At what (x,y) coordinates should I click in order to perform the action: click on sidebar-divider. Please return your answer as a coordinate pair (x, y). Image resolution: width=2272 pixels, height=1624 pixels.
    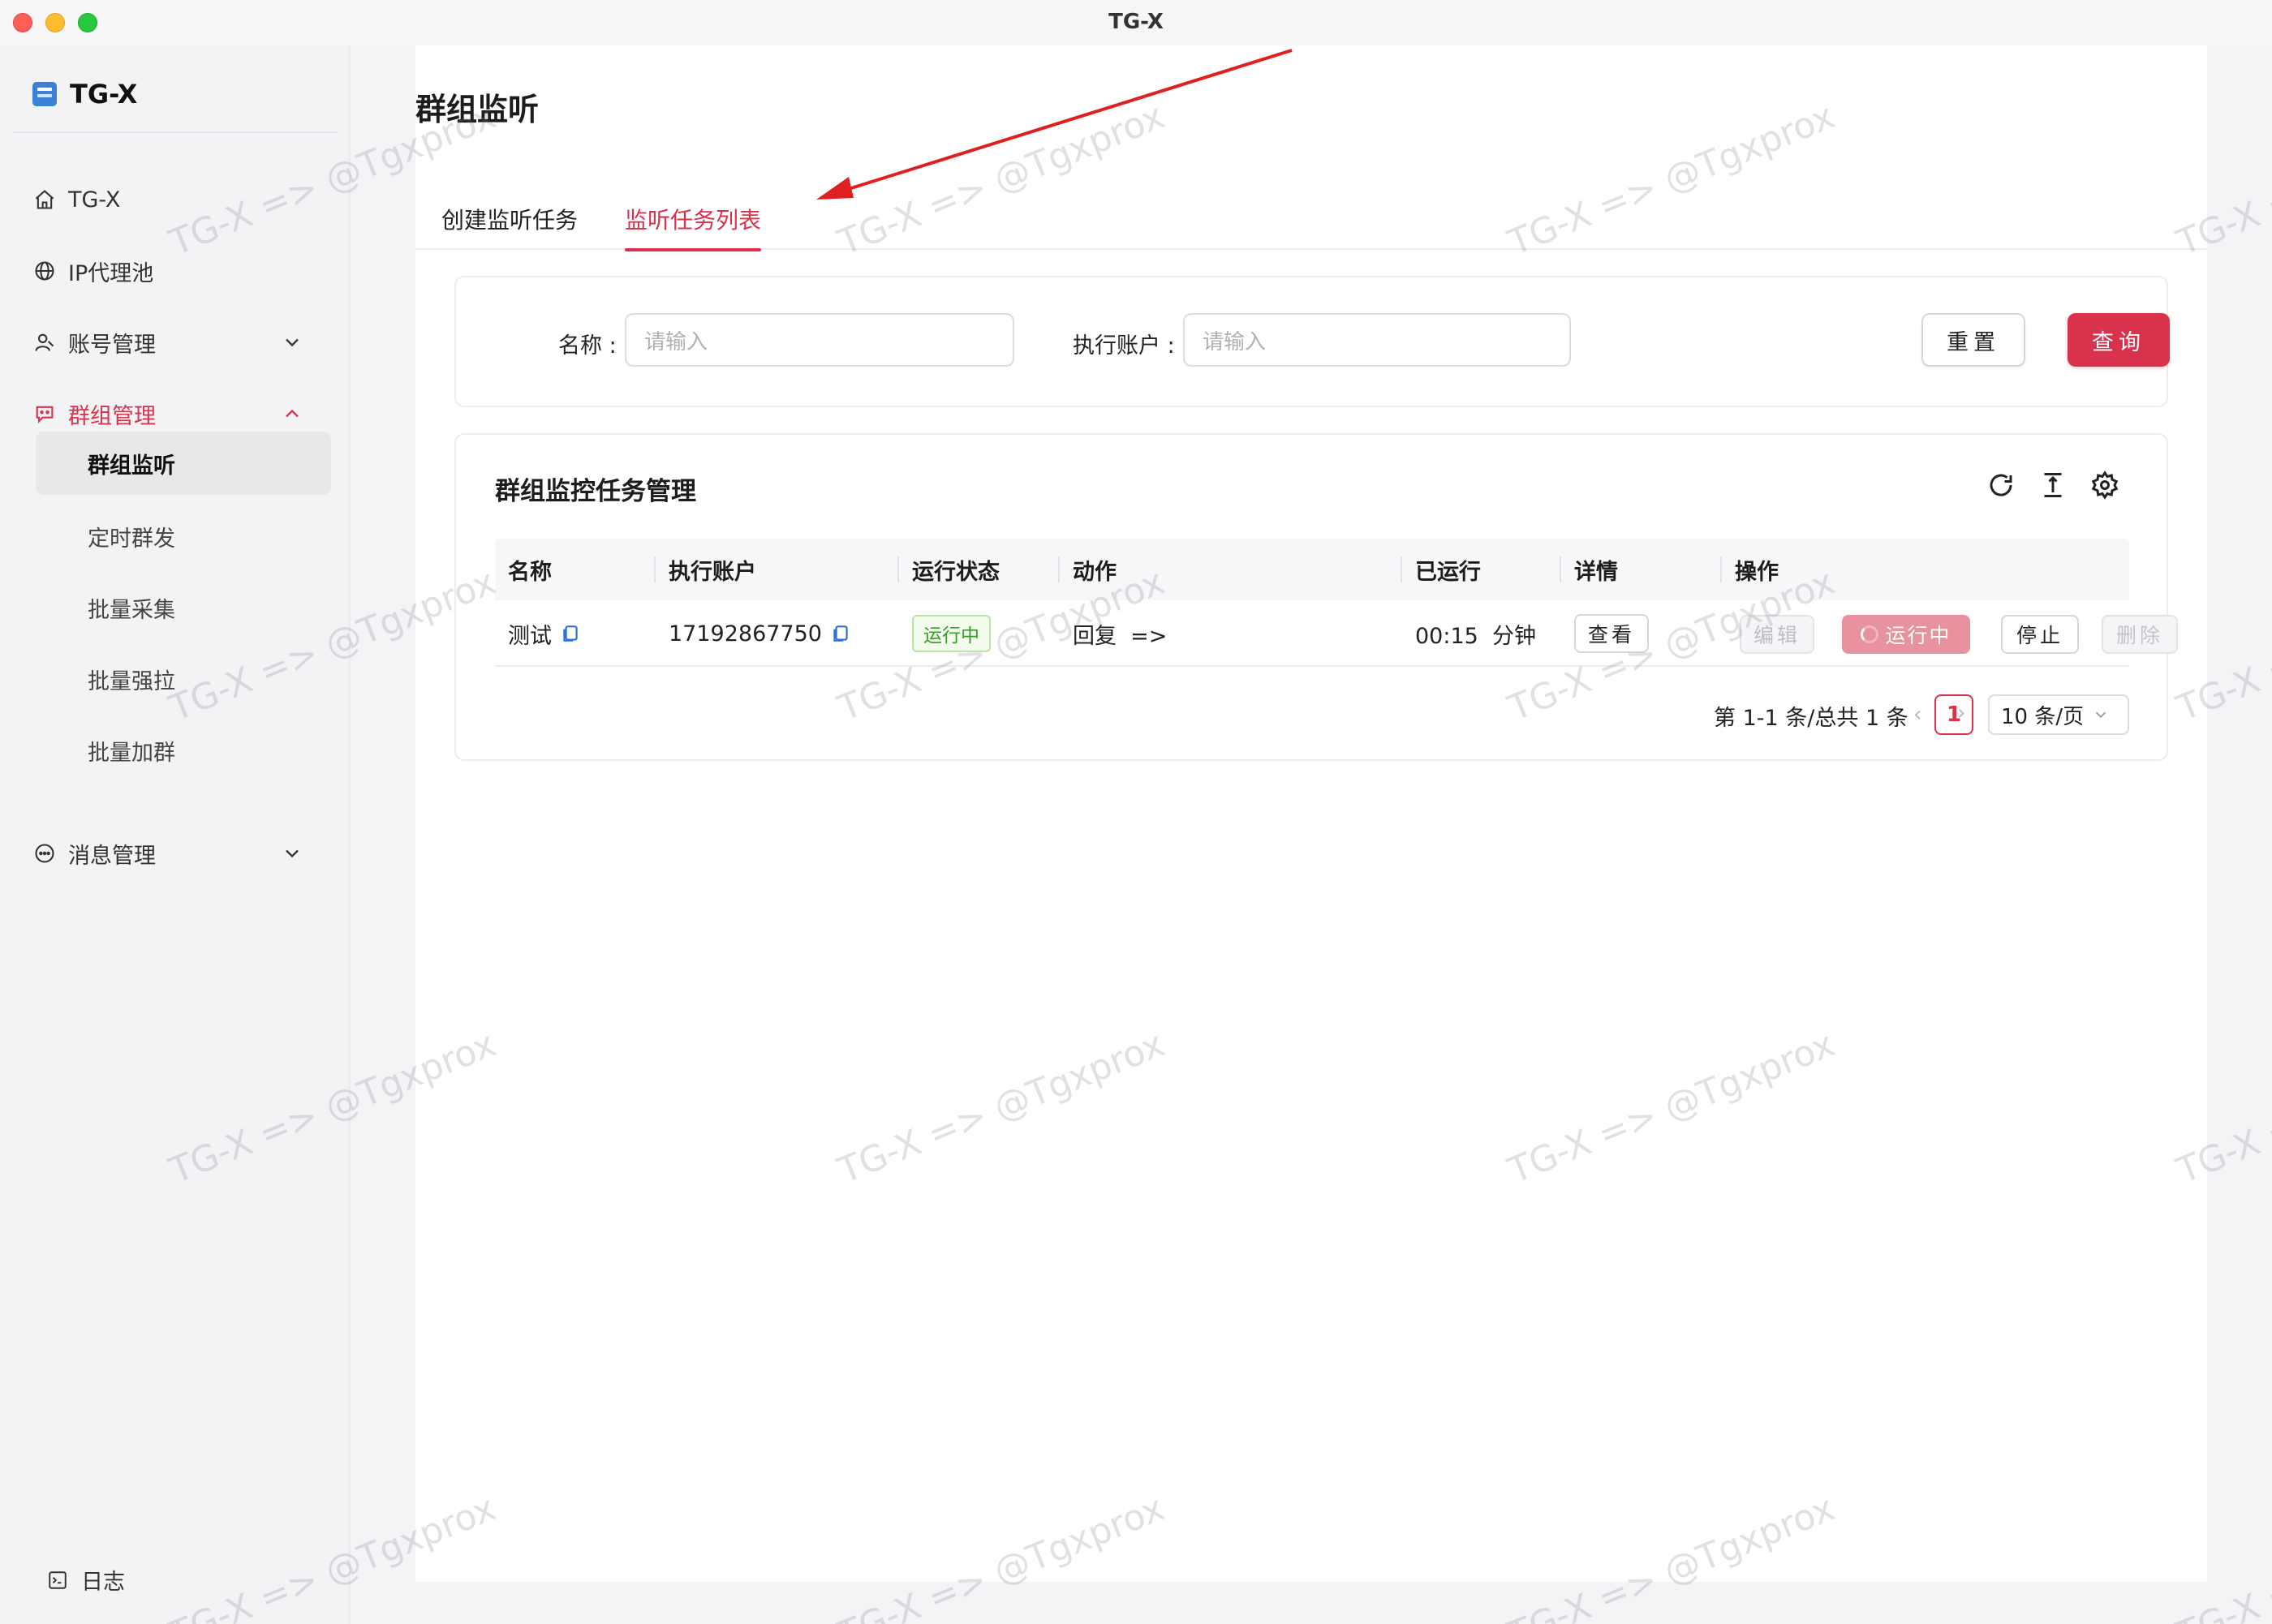
    Looking at the image, I should click on (175, 132).